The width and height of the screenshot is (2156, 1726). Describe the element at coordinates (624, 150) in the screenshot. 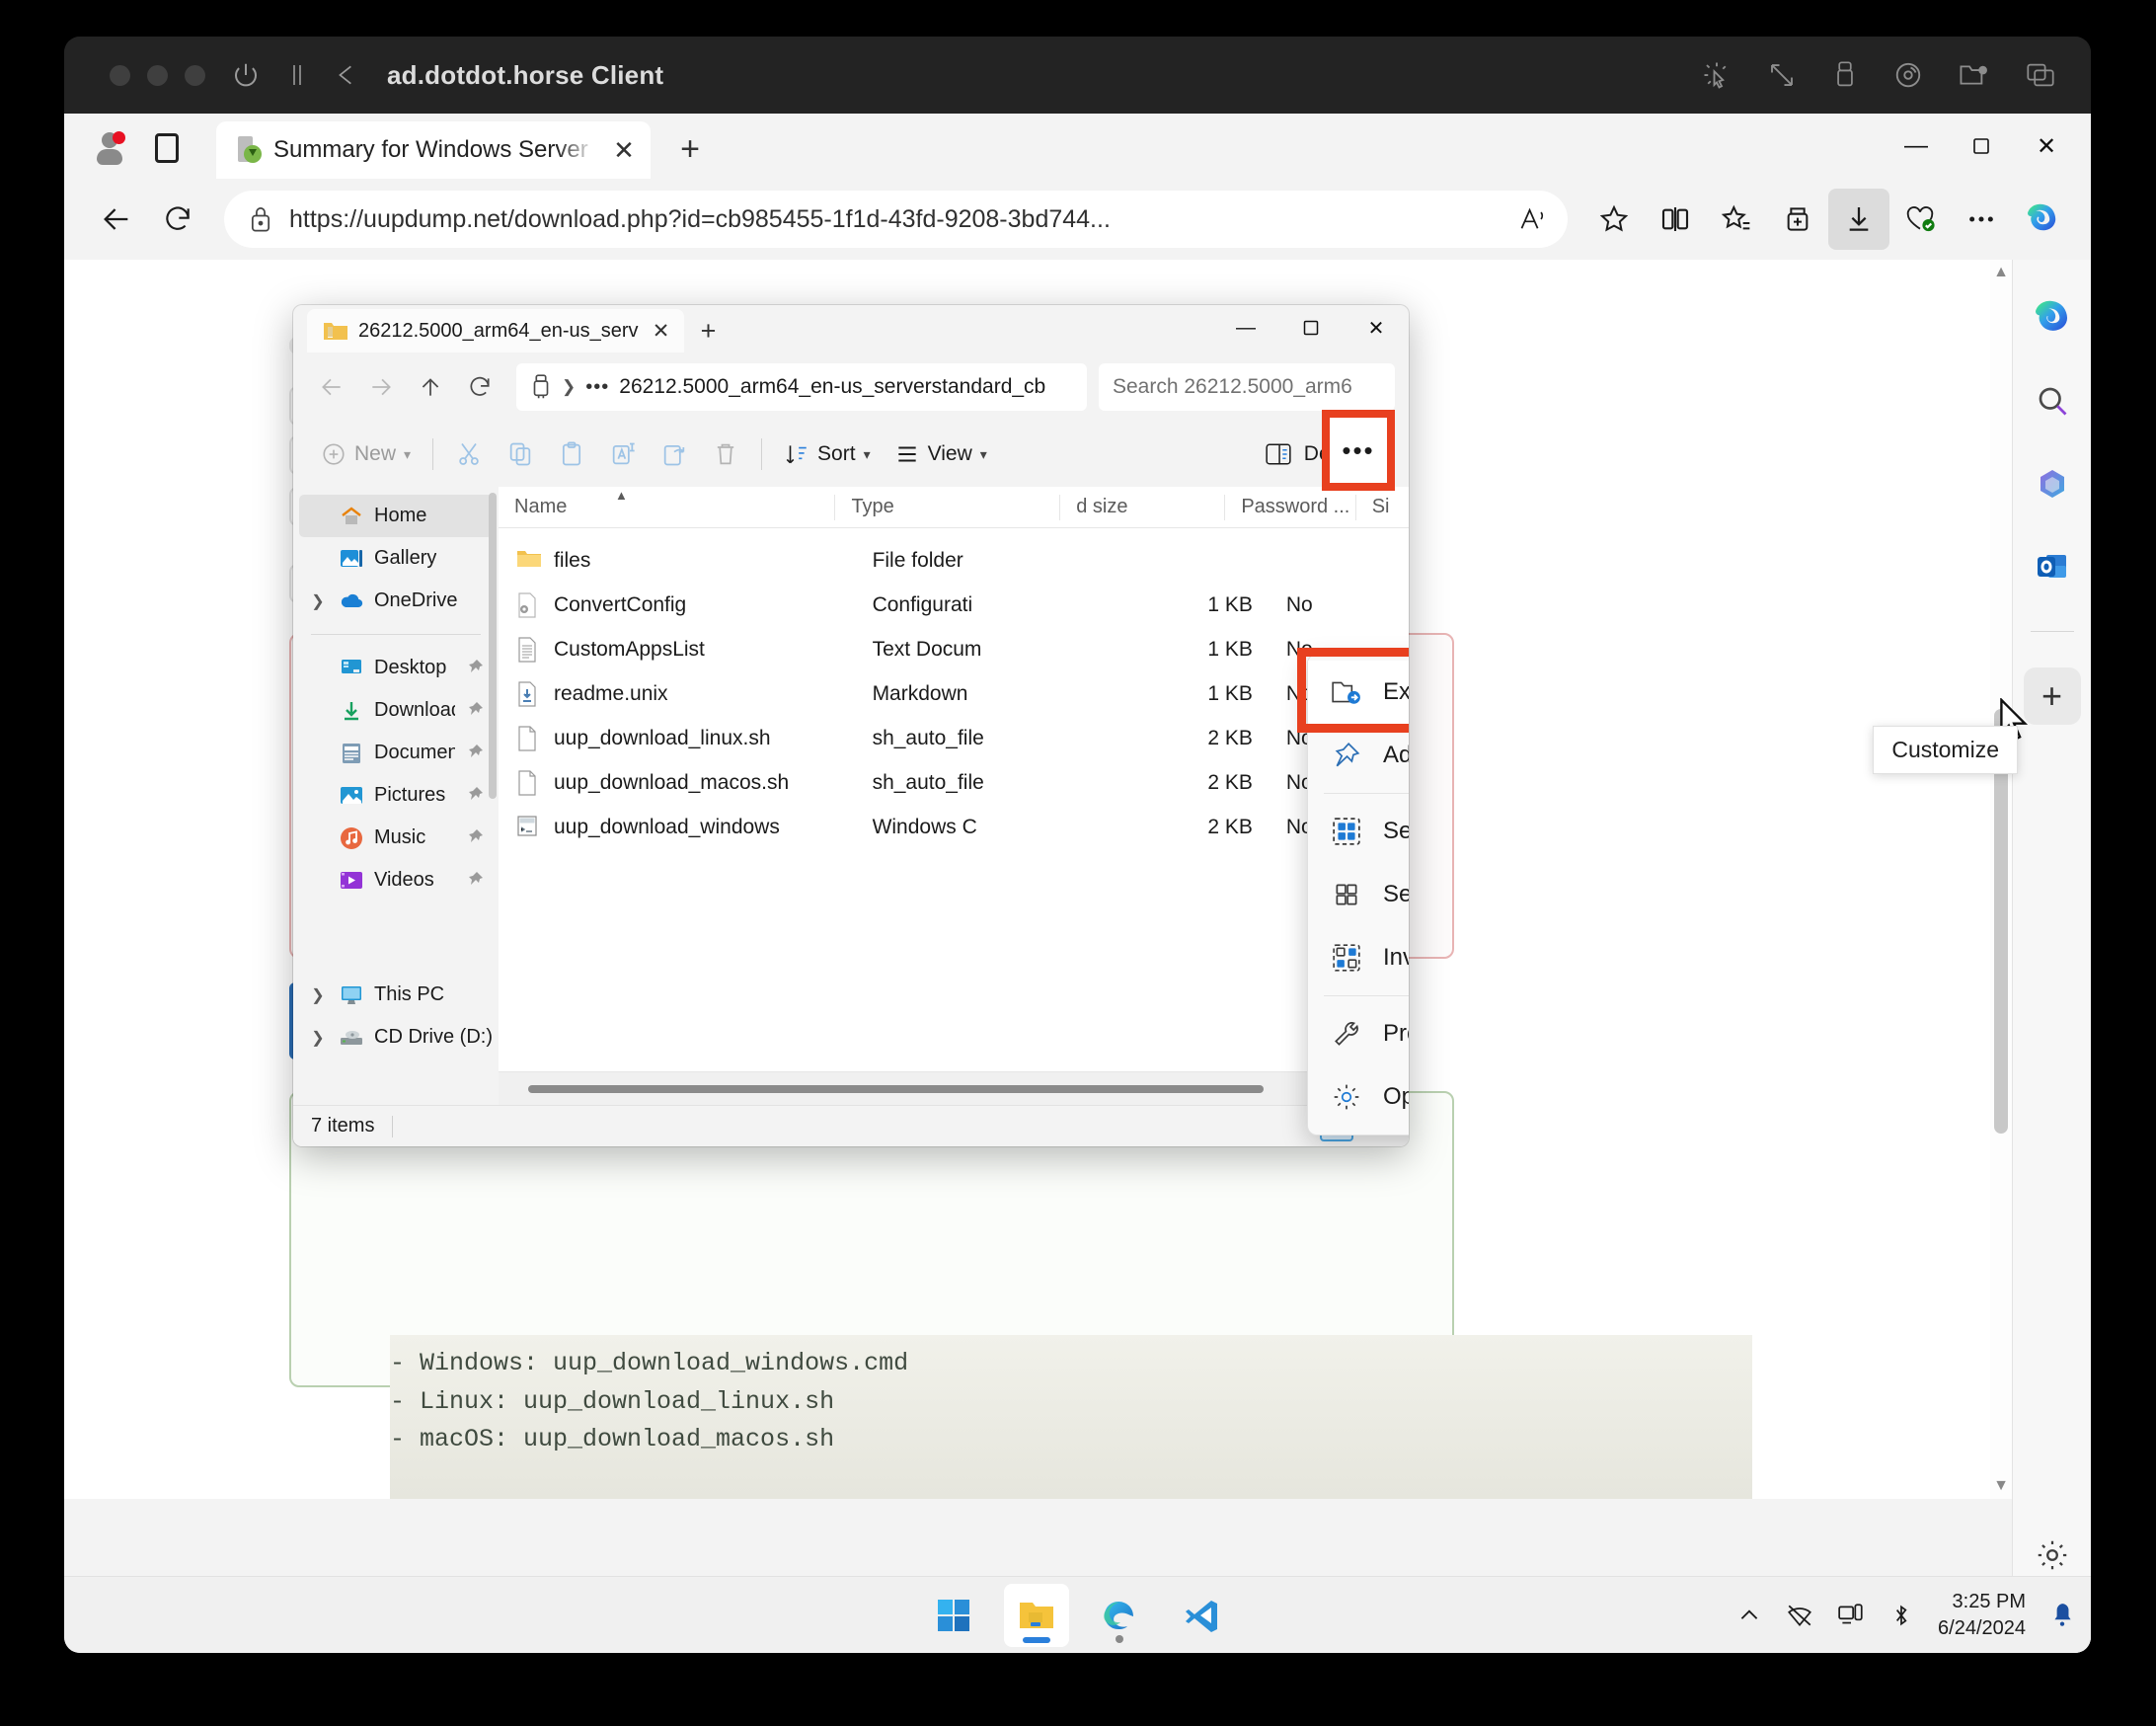

I see `browser-tab-close-icon: ✕` at that location.